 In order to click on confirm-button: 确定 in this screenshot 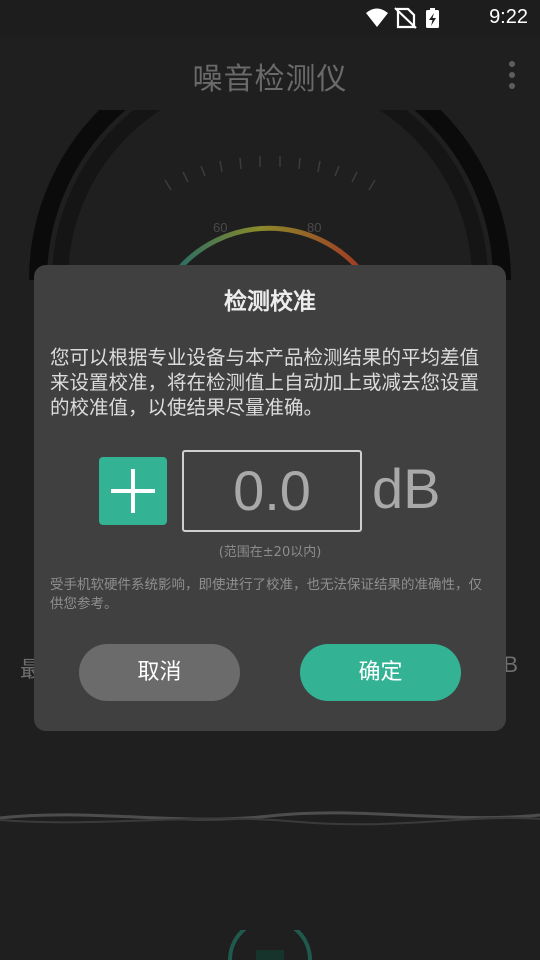, I will do `click(380, 672)`.